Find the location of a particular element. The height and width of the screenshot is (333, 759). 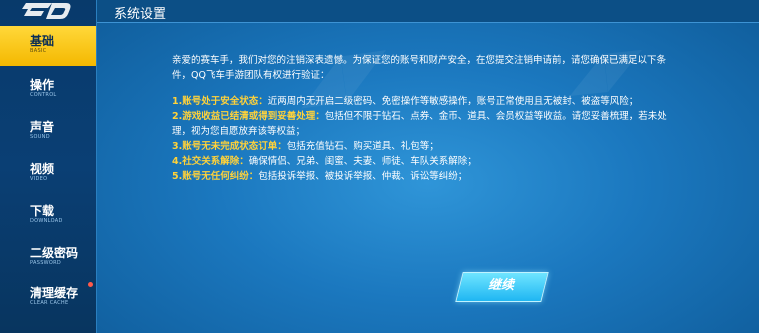

sidebar-item-sublabel: CLEAR CACHE is located at coordinates (49, 303).